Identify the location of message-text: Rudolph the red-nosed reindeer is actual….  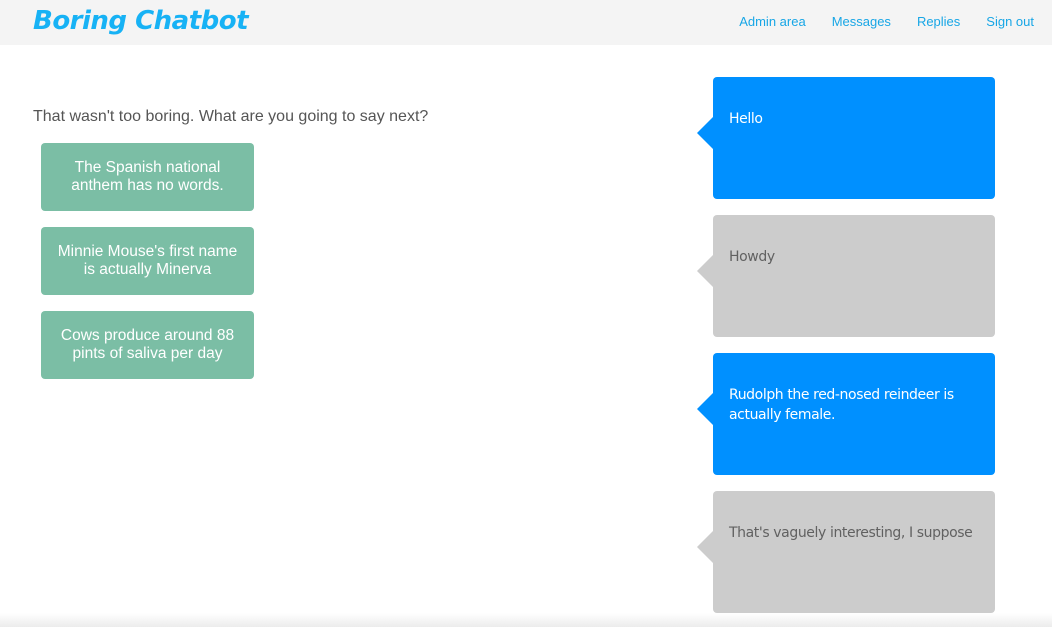
(854, 405).